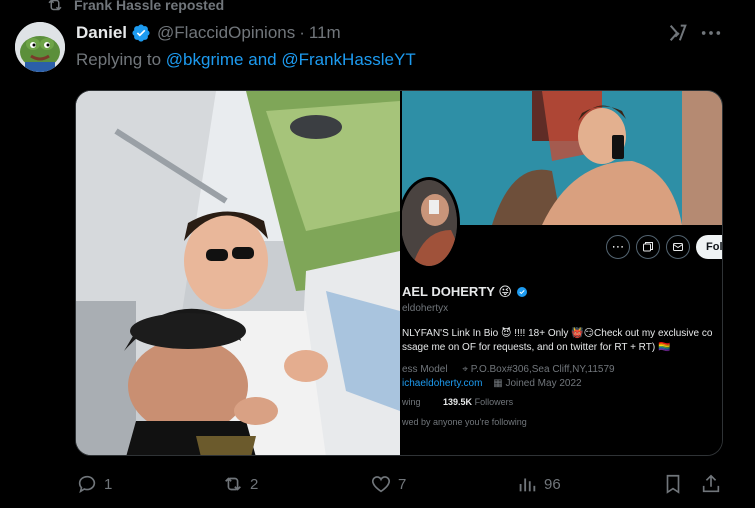  I want to click on retweet-count: 2, so click(254, 484).